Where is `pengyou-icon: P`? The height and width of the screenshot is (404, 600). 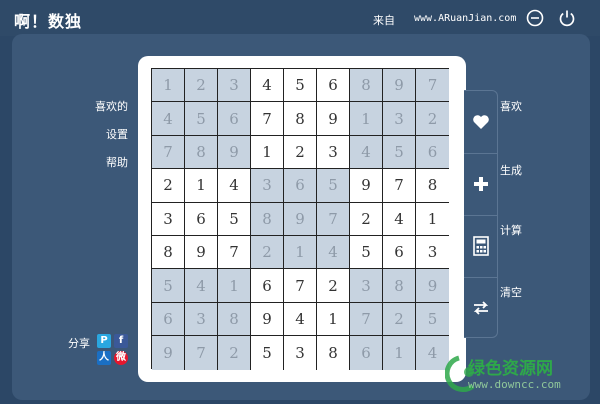
pengyou-icon: P is located at coordinates (104, 341).